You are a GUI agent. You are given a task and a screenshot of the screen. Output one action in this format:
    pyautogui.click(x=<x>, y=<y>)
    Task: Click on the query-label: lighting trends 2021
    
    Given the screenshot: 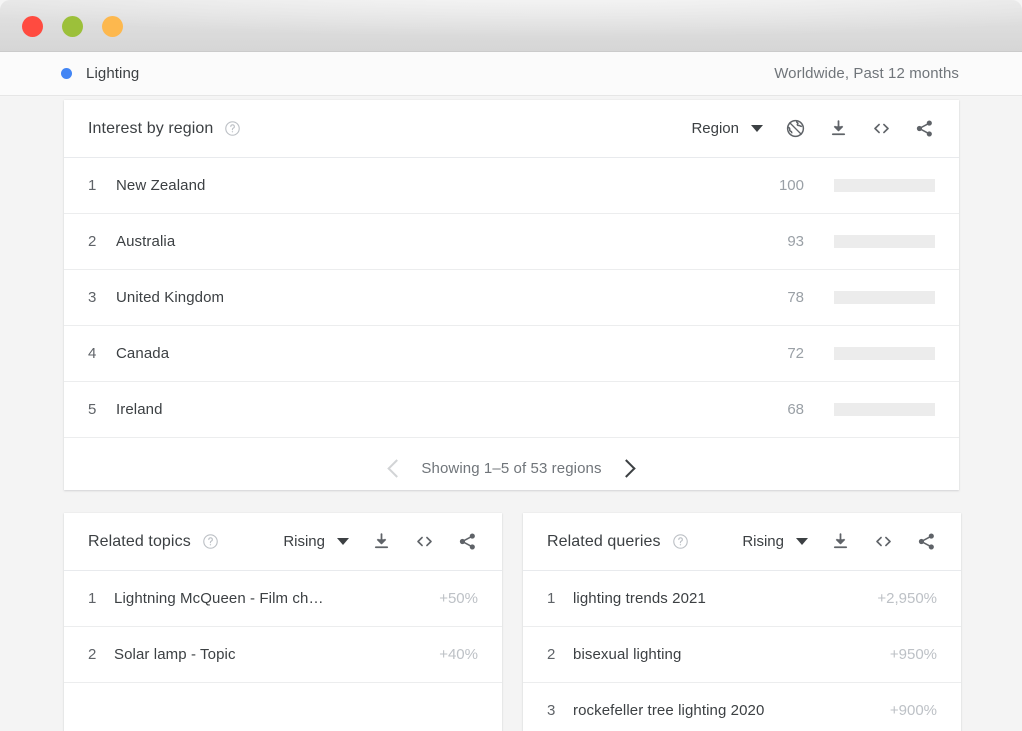 What is the action you would take?
    pyautogui.click(x=639, y=598)
    